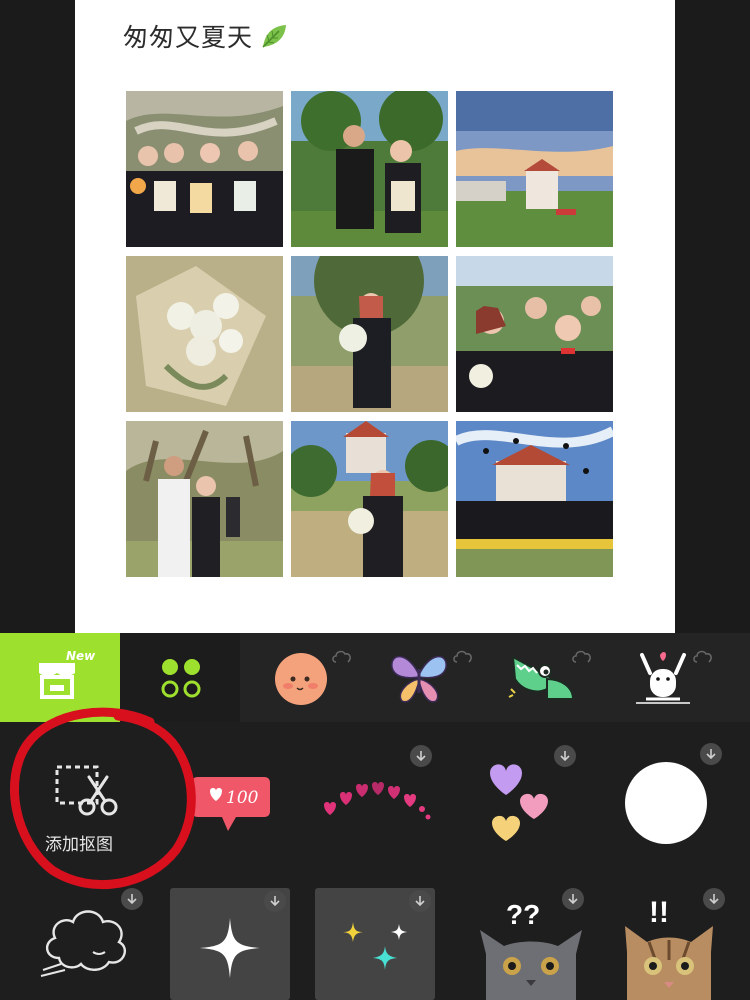  Describe the element at coordinates (230, 948) in the screenshot. I see `sparkle-icon` at that location.